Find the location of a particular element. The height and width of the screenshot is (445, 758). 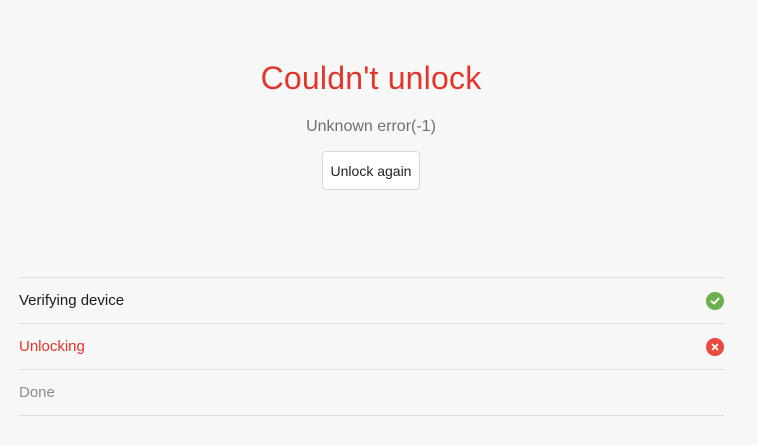

page-title: Couldn't unlock is located at coordinates (371, 78).